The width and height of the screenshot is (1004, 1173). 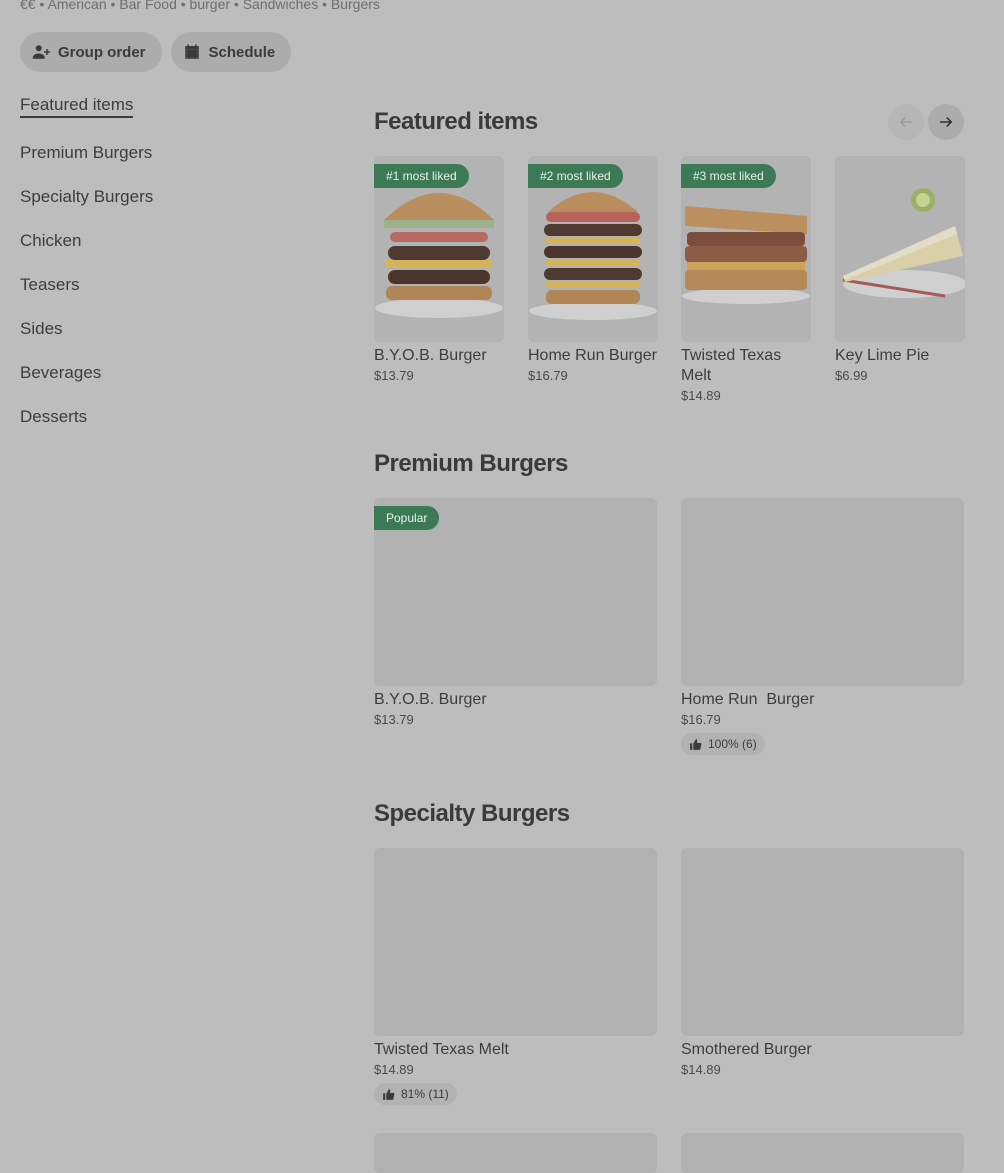 I want to click on most-liked-badge: #2 most liked, so click(x=575, y=176).